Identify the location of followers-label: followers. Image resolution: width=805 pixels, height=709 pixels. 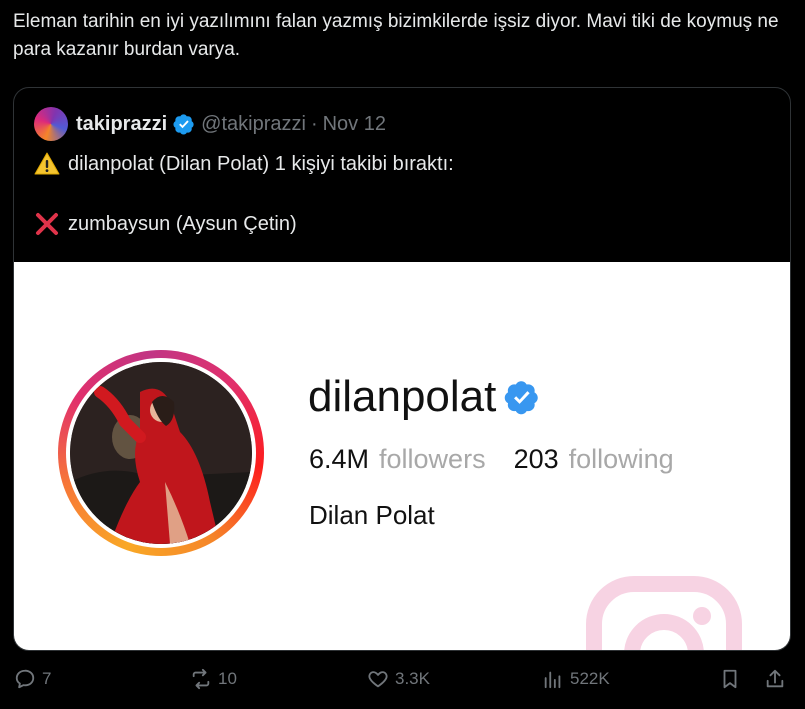
(432, 459).